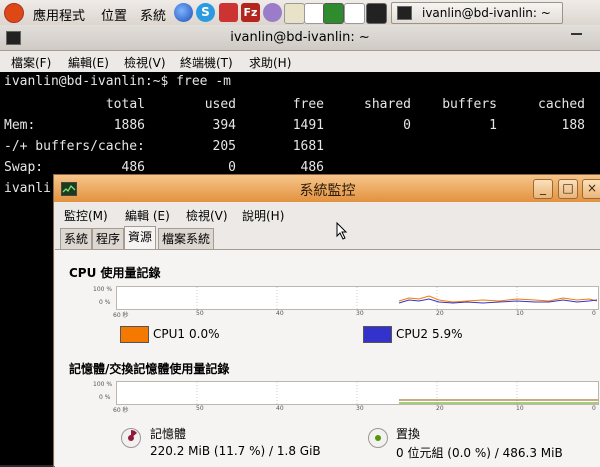 This screenshot has width=600, height=467. What do you see at coordinates (493, 125) in the screenshot?
I see `cell: 1` at bounding box center [493, 125].